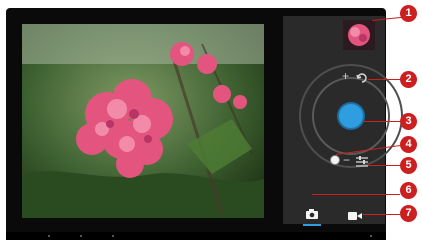  What do you see at coordinates (408, 190) in the screenshot?
I see `callout-badge-6: 6` at bounding box center [408, 190].